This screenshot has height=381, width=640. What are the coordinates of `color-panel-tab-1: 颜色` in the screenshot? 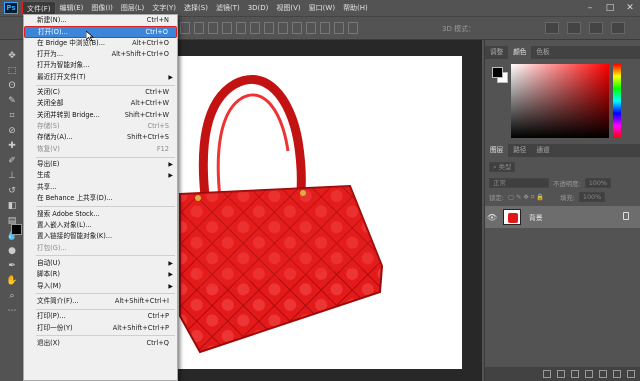 It's located at (520, 52).